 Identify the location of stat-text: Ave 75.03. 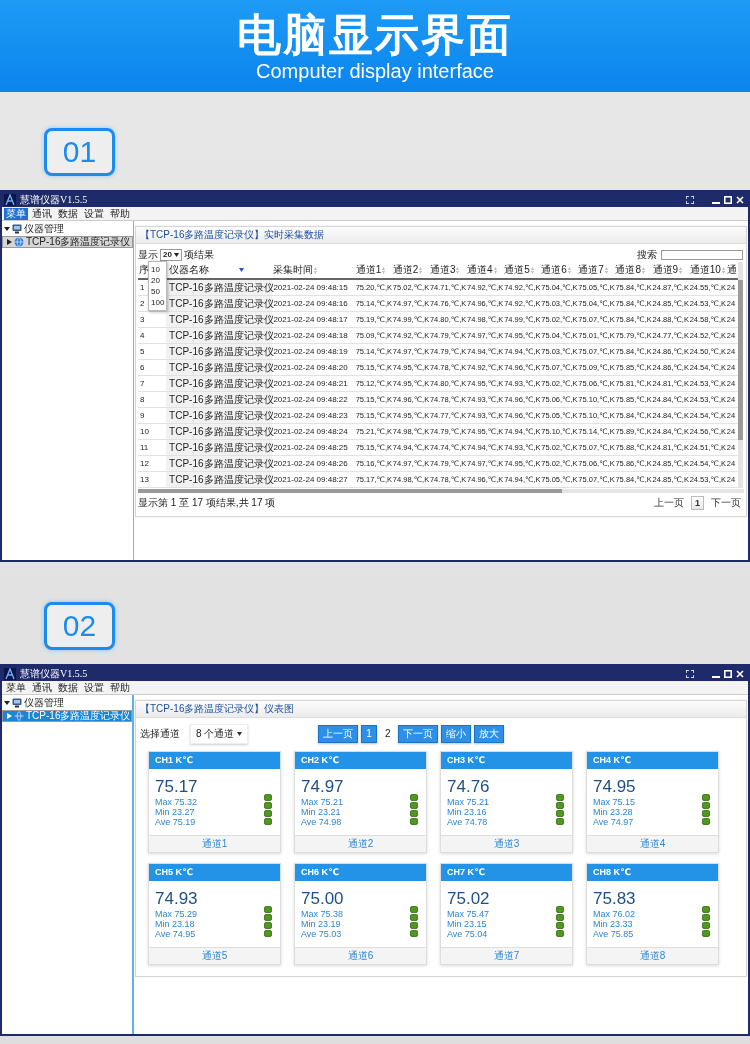
(322, 934).